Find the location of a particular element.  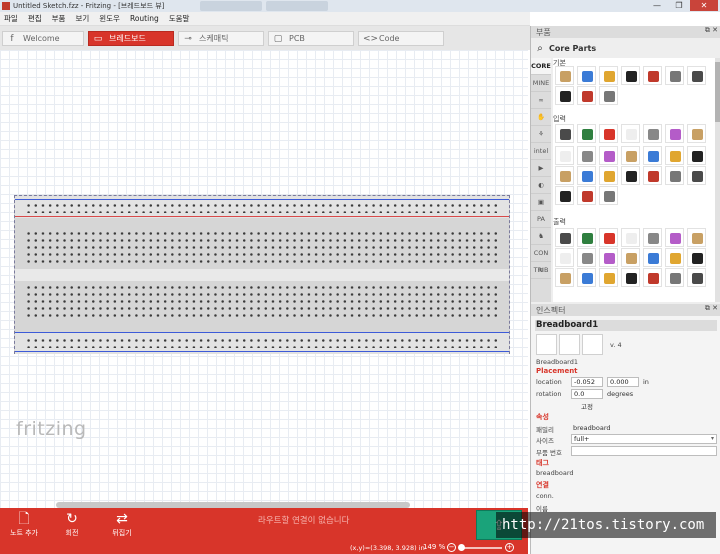

menu-edit: 편집 is located at coordinates (35, 18).